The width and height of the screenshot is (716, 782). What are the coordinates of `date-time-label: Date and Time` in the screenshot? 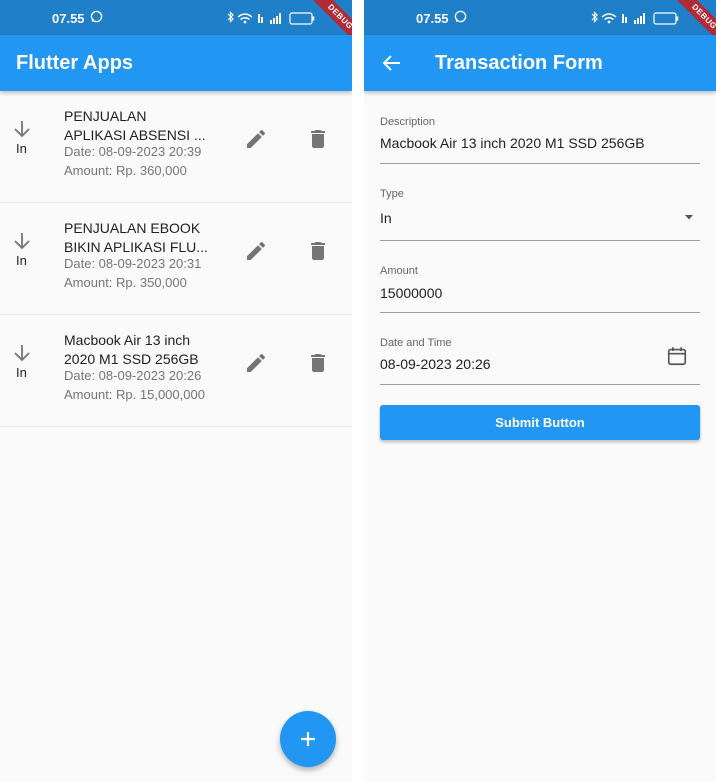 It's located at (416, 343).